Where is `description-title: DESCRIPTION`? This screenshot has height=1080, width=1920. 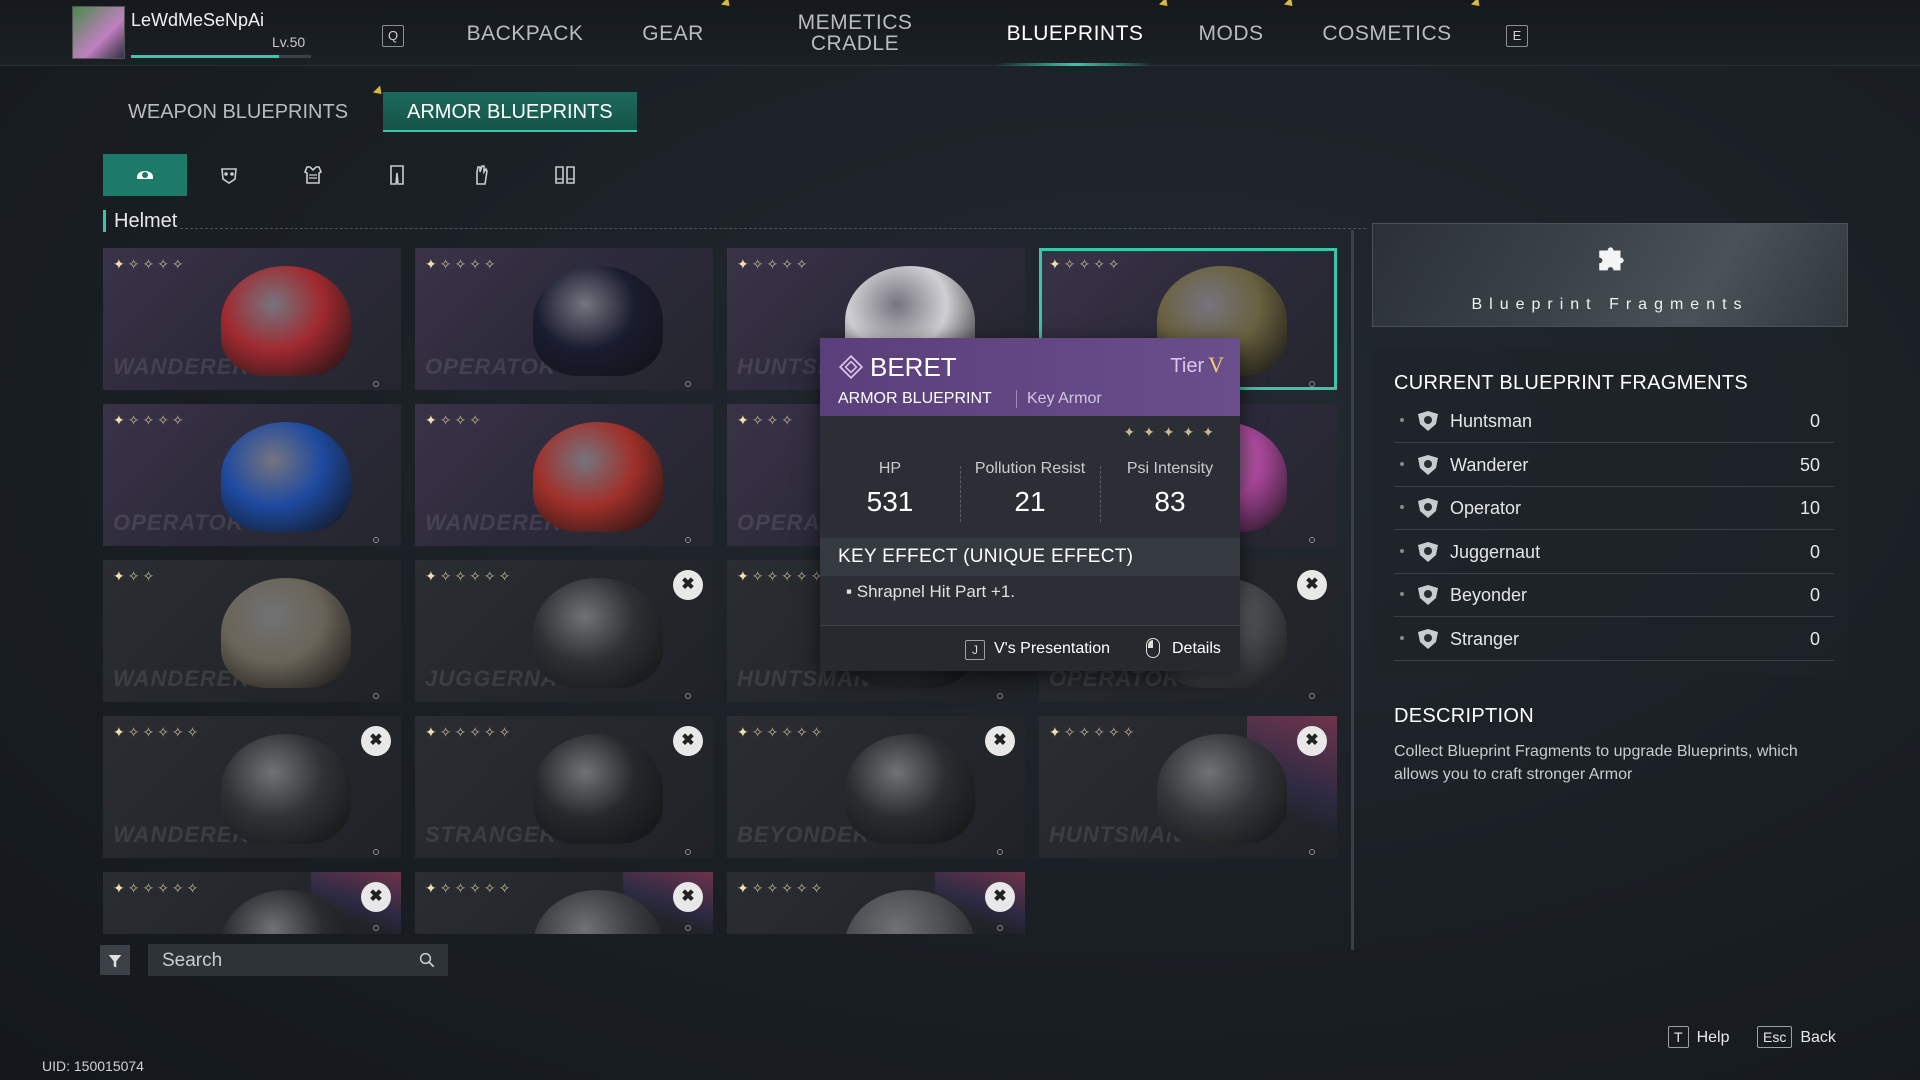 description-title: DESCRIPTION is located at coordinates (1464, 716).